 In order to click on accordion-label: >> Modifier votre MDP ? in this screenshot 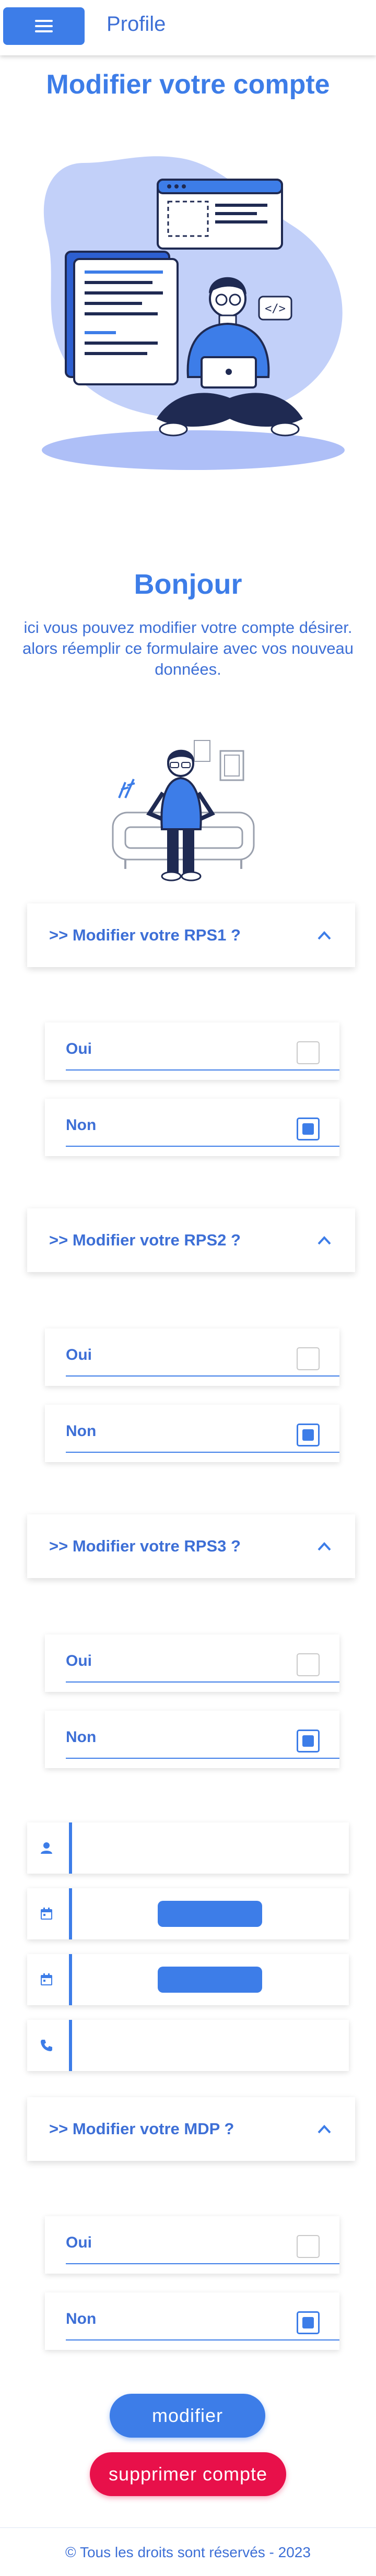, I will do `click(142, 2129)`.